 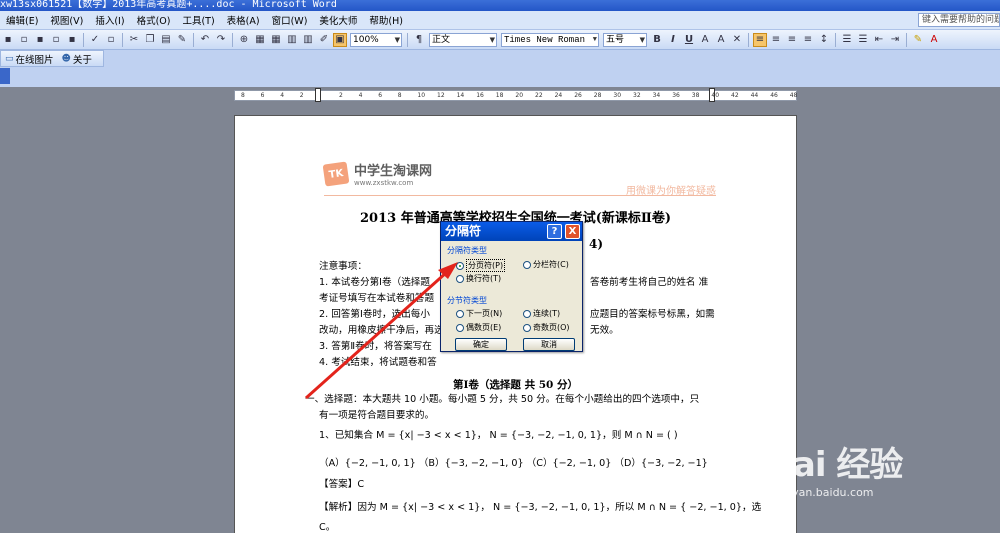 What do you see at coordinates (617, 95) in the screenshot?
I see `ruler-tick: 30` at bounding box center [617, 95].